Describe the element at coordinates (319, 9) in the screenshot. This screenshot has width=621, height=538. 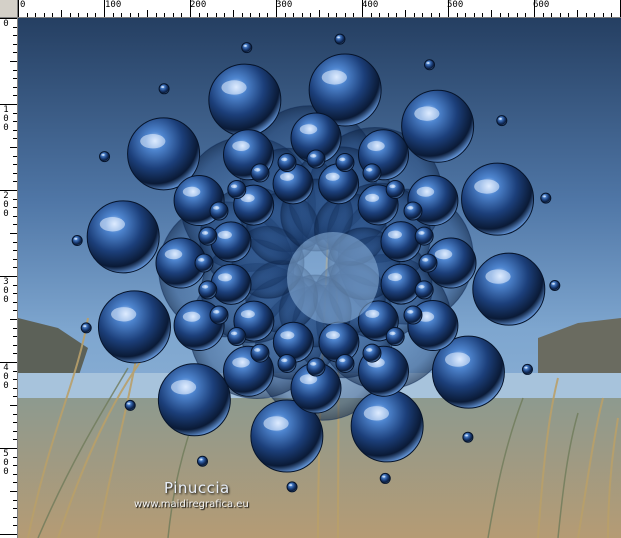
I see `horizontal-ruler: 0 100 200 300 400 500 600` at that location.